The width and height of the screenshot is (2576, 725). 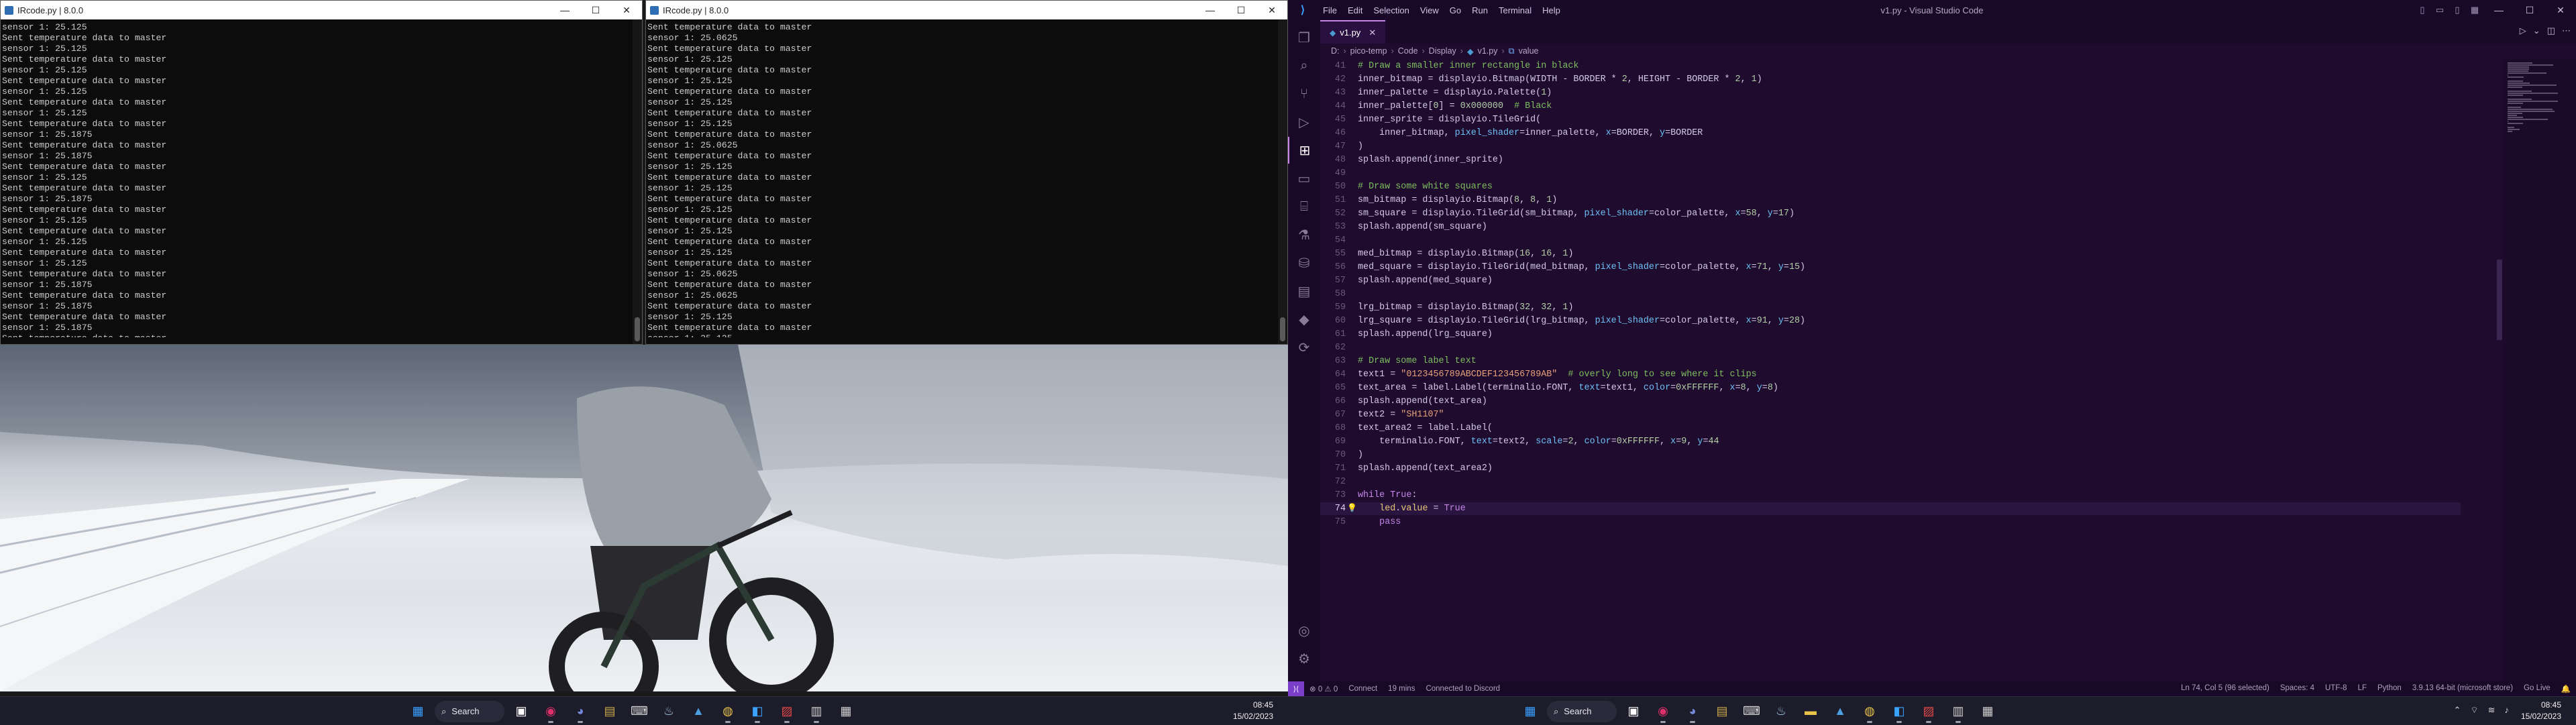 What do you see at coordinates (2389, 688) in the screenshot?
I see `language-mode: Python` at bounding box center [2389, 688].